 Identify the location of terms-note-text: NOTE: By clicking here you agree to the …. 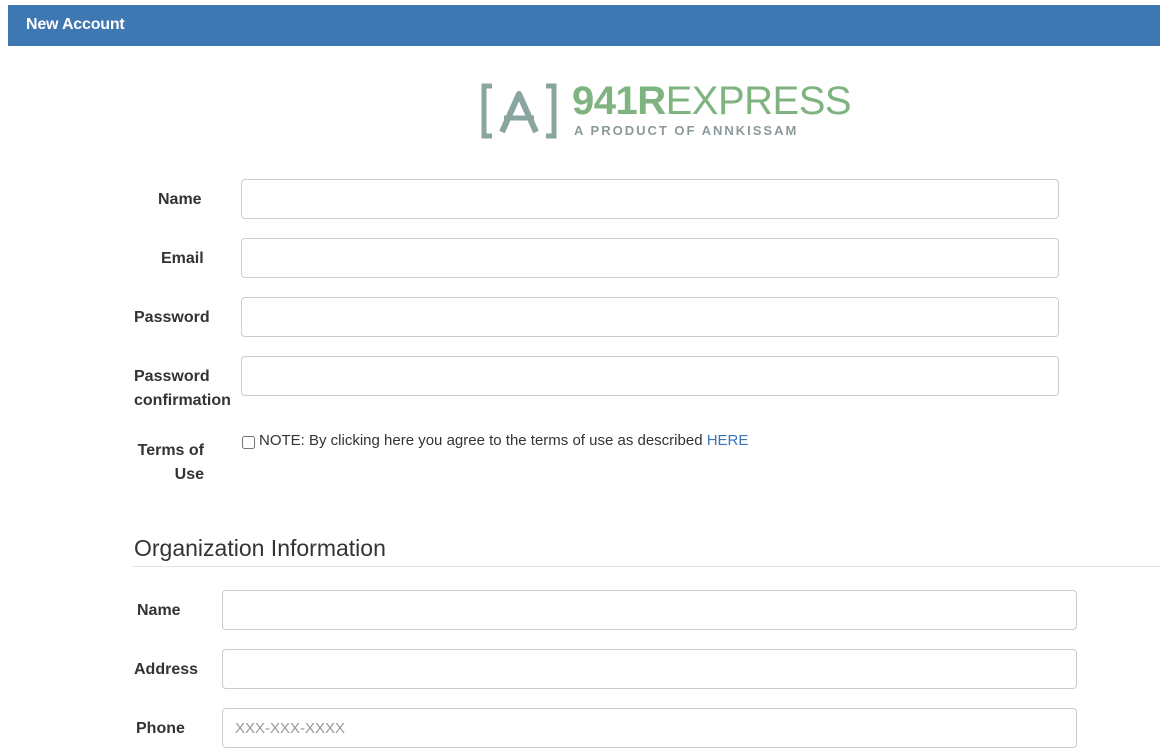
(483, 440).